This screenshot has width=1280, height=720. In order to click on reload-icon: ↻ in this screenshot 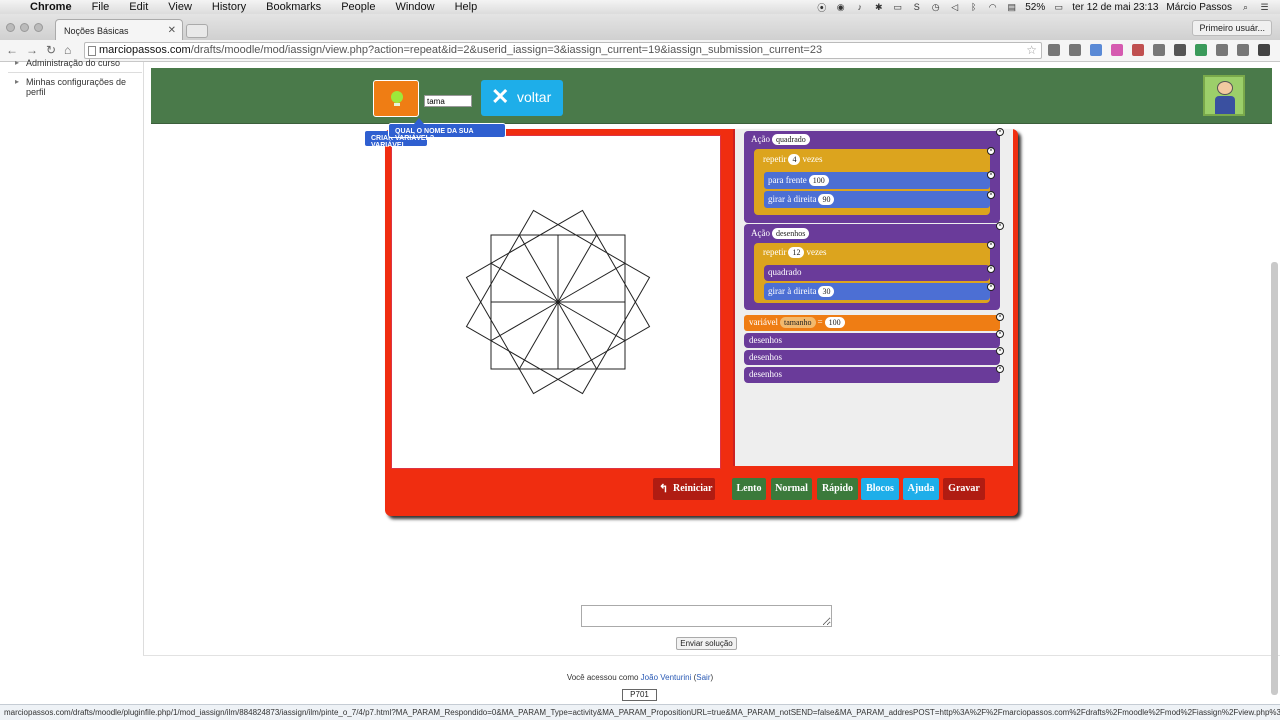, I will do `click(51, 50)`.